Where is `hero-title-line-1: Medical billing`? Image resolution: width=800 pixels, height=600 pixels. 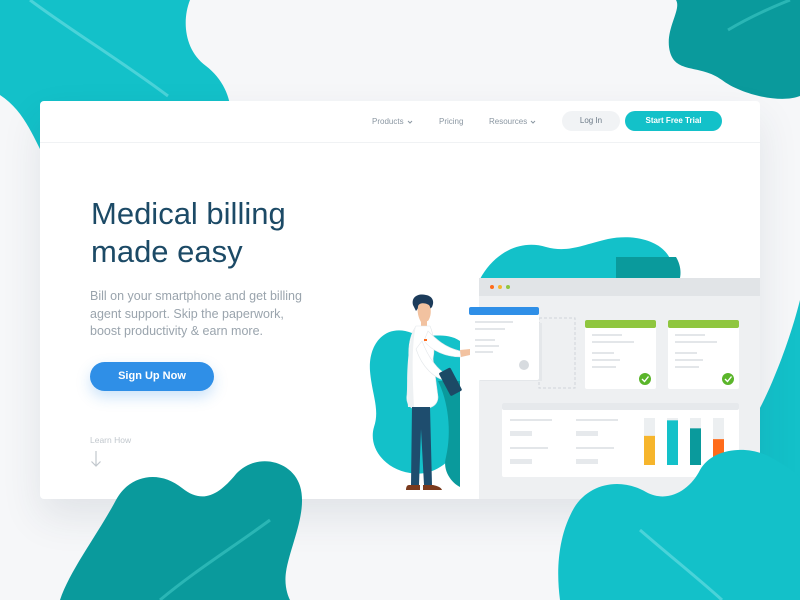 hero-title-line-1: Medical billing is located at coordinates (188, 213).